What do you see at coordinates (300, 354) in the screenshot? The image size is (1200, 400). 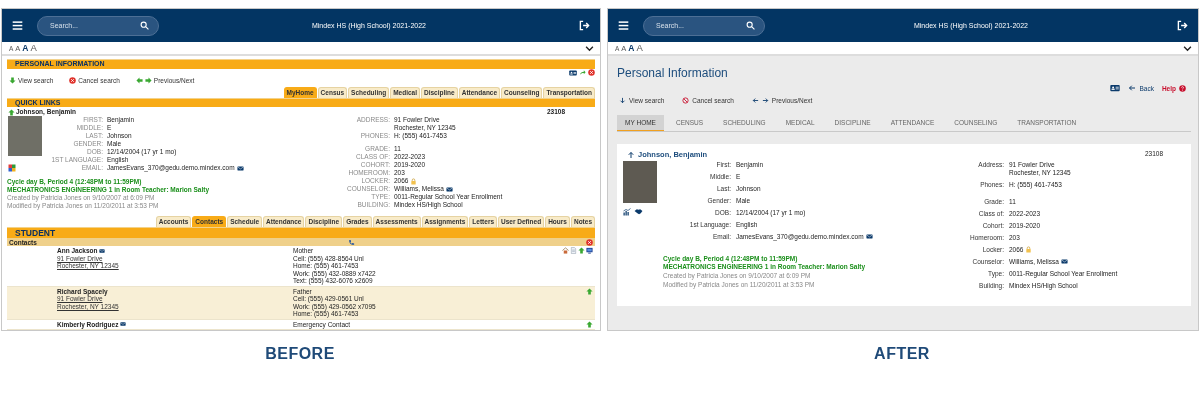 I see `caption: BEFORE` at bounding box center [300, 354].